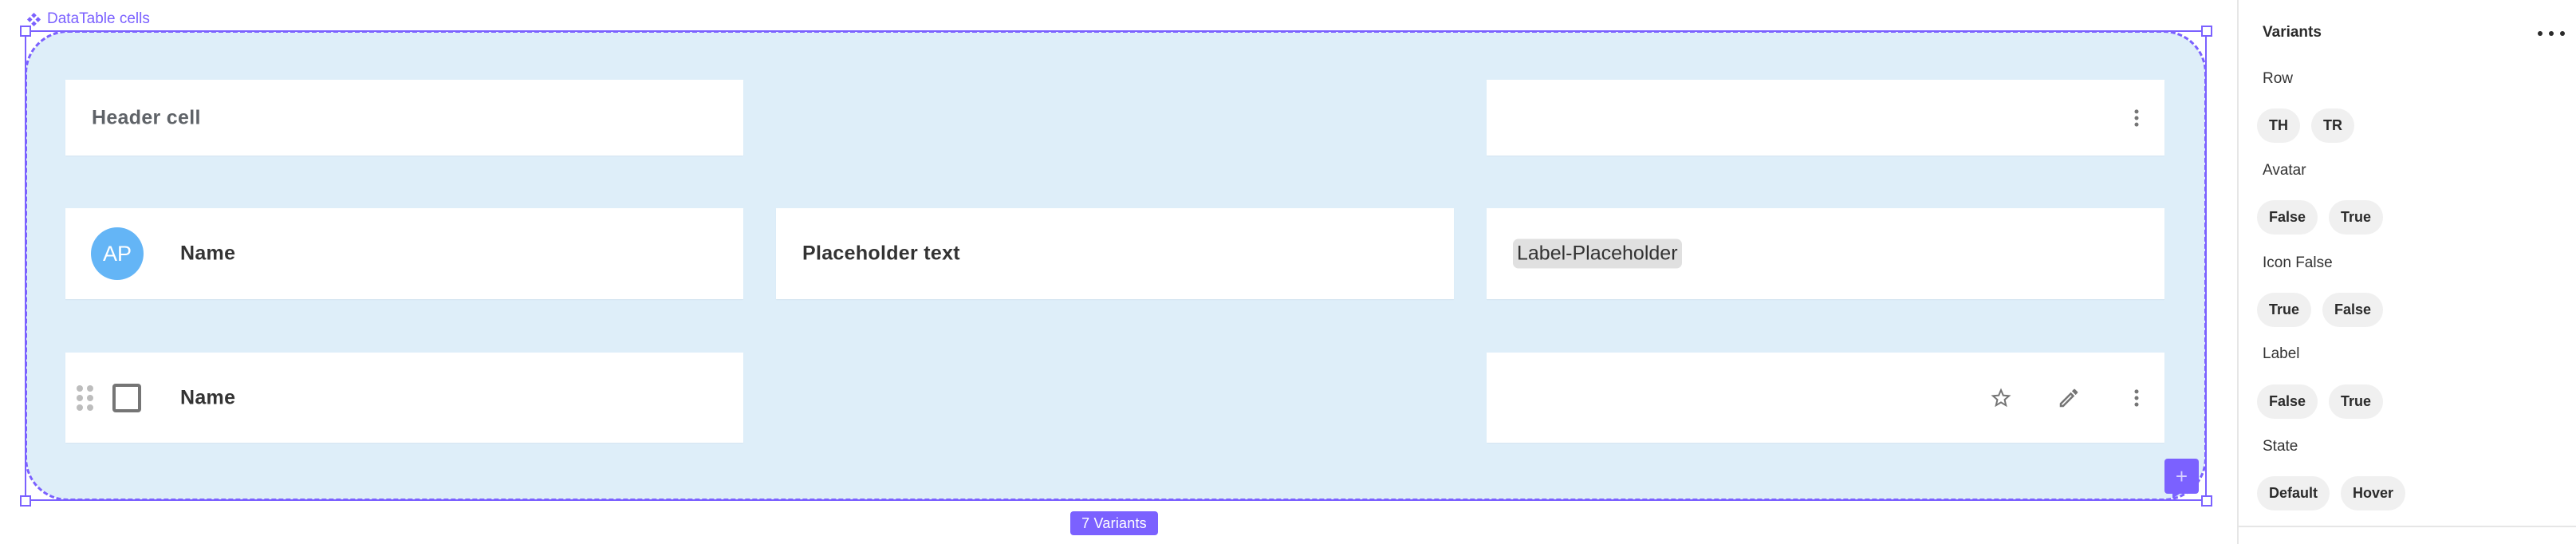  I want to click on property-label-avatar: Avatar, so click(2284, 170).